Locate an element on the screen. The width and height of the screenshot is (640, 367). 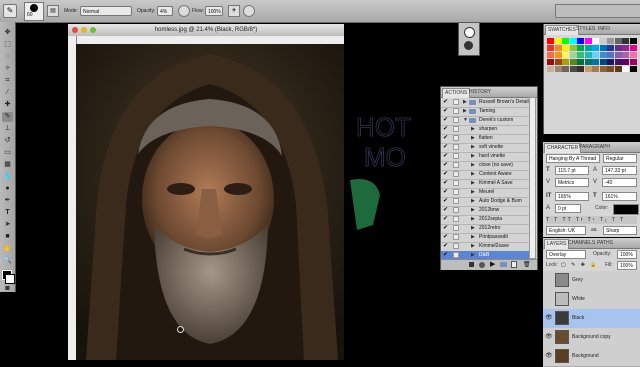
type-style-buttons: T T TT Tr T¹ T₁ T T is located at coordinates (591, 220).